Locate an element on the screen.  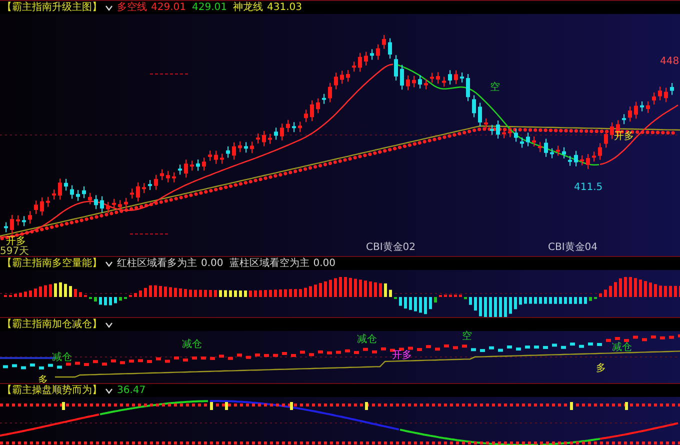
indicator-label: 蓝柱区域看空为主 is located at coordinates (269, 263).